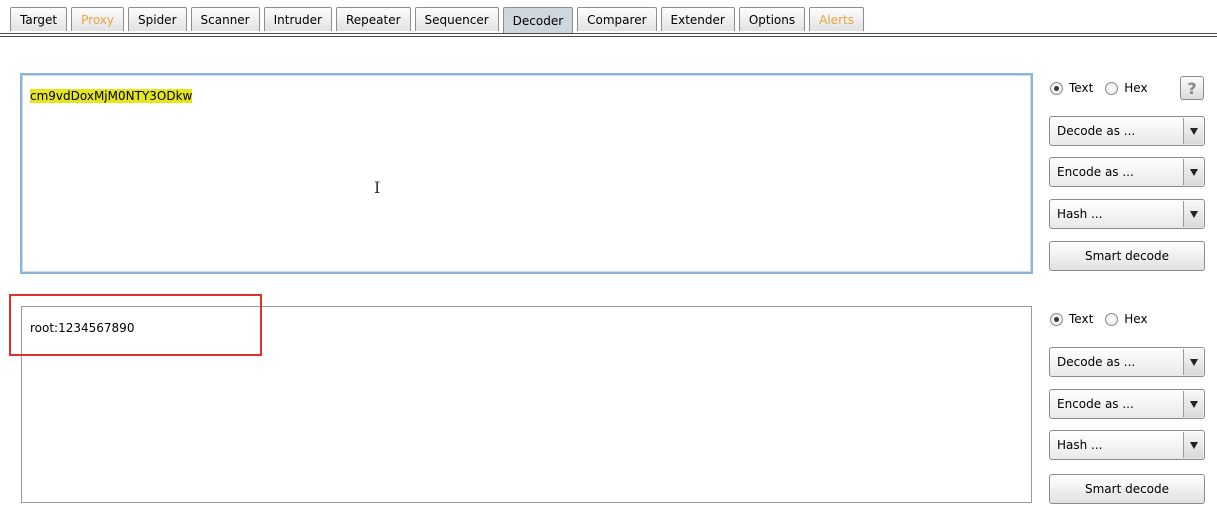  What do you see at coordinates (157, 19) in the screenshot?
I see `tab-spider: Spider` at bounding box center [157, 19].